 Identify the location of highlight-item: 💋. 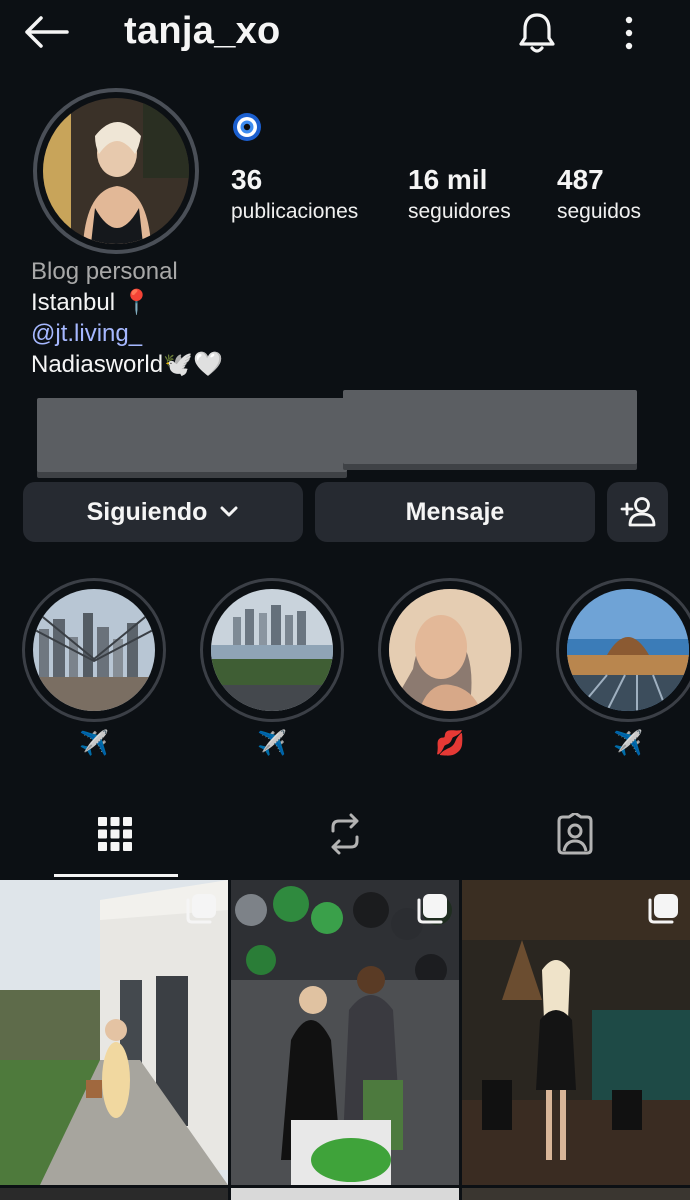
(450, 669).